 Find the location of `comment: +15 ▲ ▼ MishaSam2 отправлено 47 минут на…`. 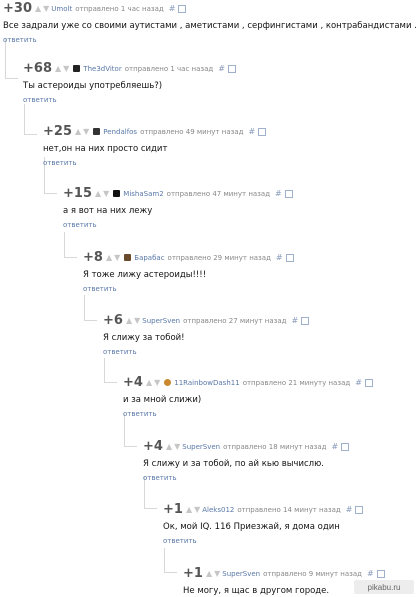

comment: +15 ▲ ▼ MishaSam2 отправлено 47 минут на… is located at coordinates (178, 207).